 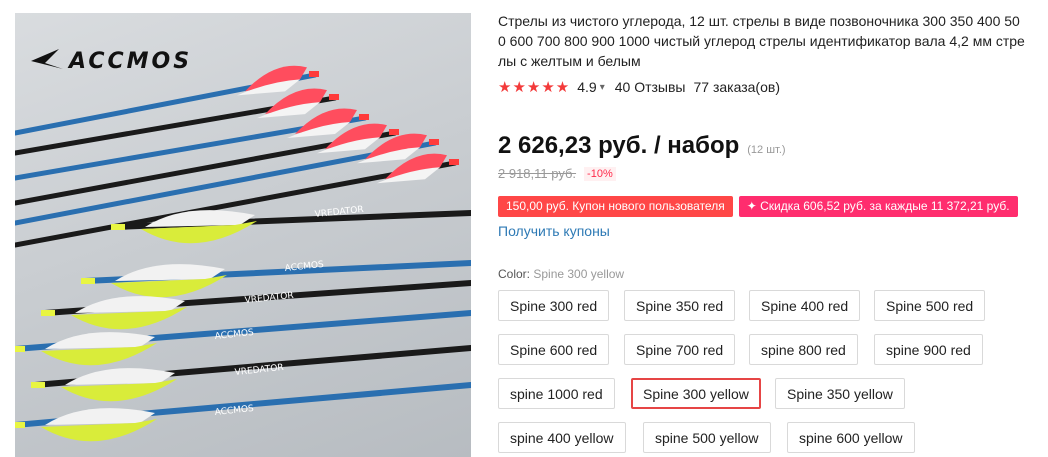 I want to click on old-price-row: 2 918,11 руб. -10%, so click(x=557, y=173).